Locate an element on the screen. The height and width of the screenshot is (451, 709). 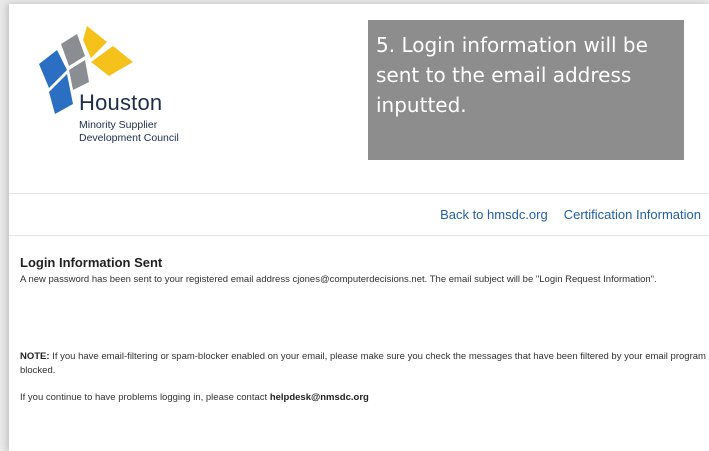
nav-link-back-to-hmsdc: Back to hmsdc.org is located at coordinates (494, 214).